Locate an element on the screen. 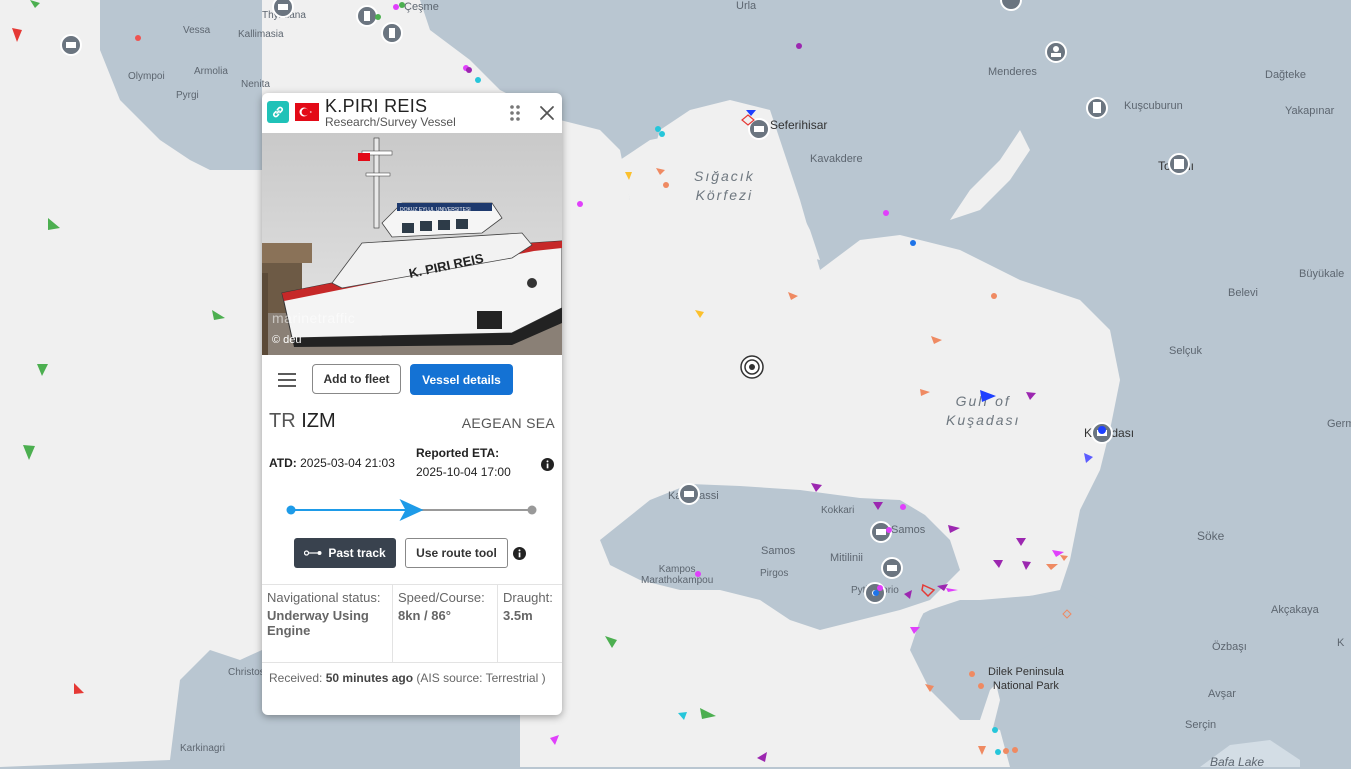 This screenshot has height=769, width=1351. close-icon is located at coordinates (547, 113).